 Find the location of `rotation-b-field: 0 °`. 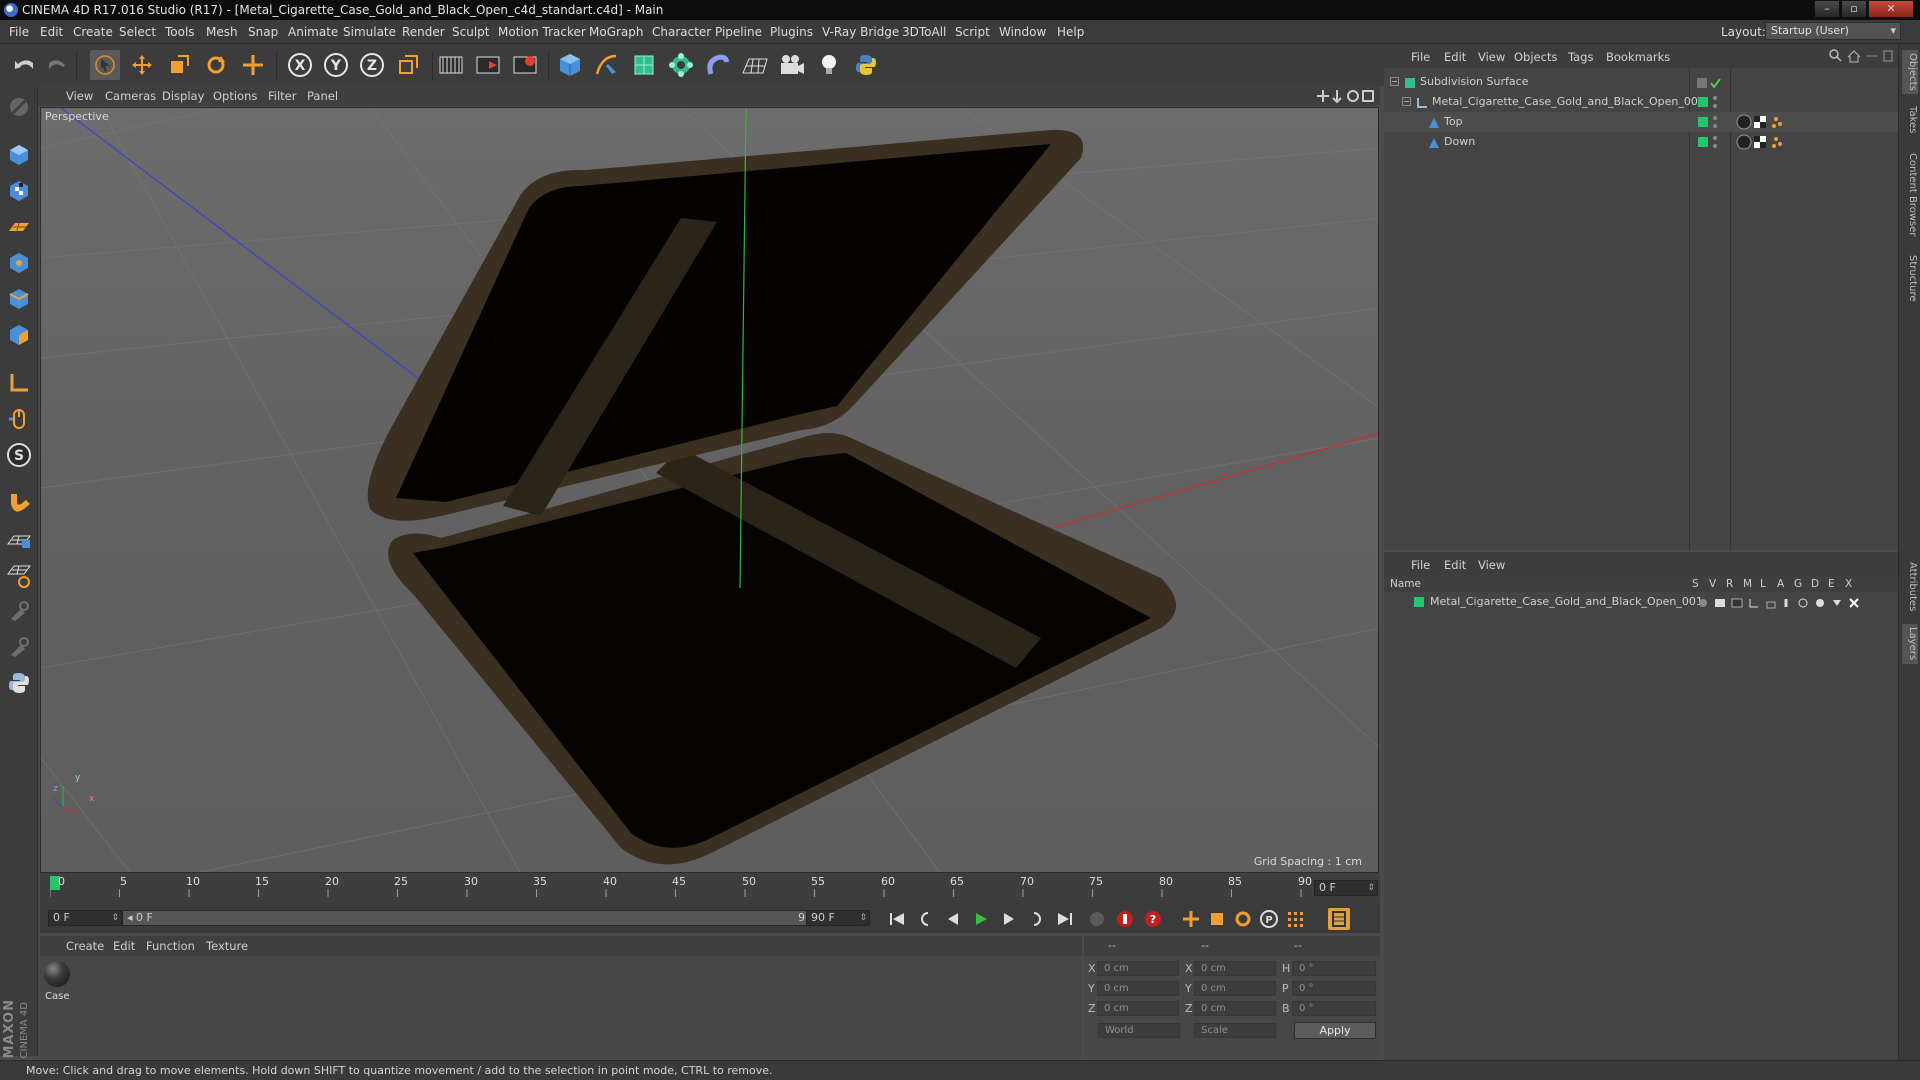

rotation-b-field: 0 ° is located at coordinates (1334, 1008).